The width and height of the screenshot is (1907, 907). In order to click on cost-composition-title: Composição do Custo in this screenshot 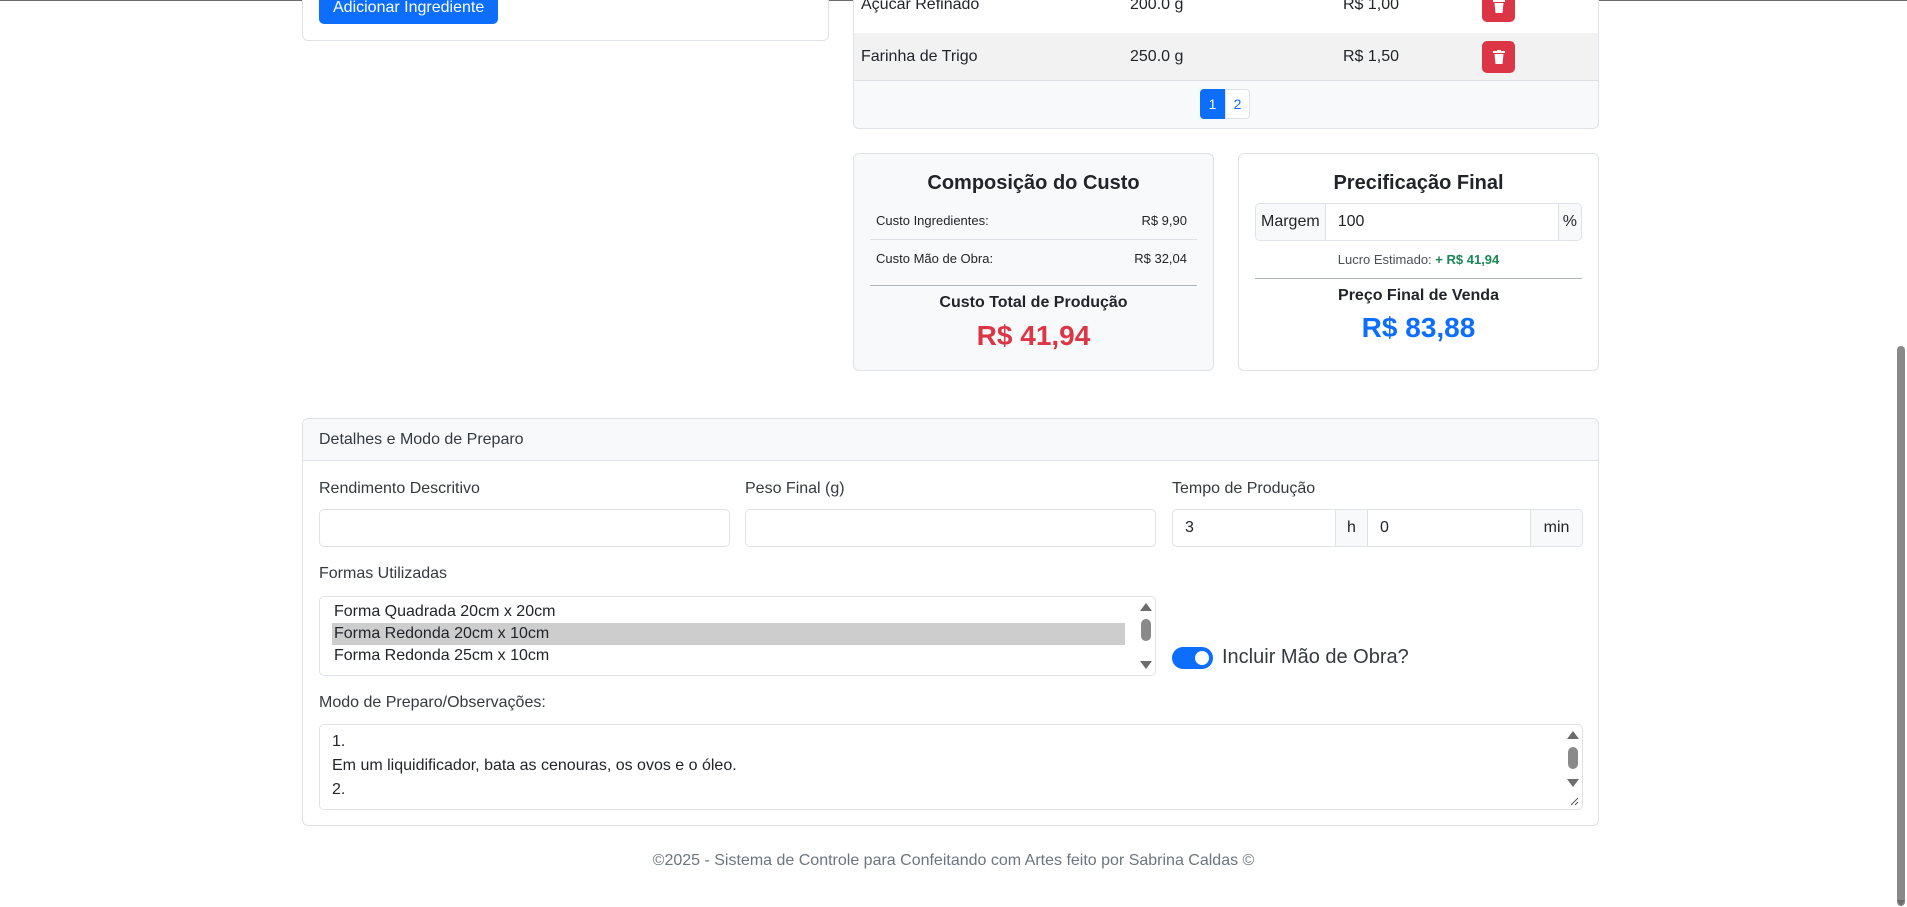, I will do `click(1033, 183)`.